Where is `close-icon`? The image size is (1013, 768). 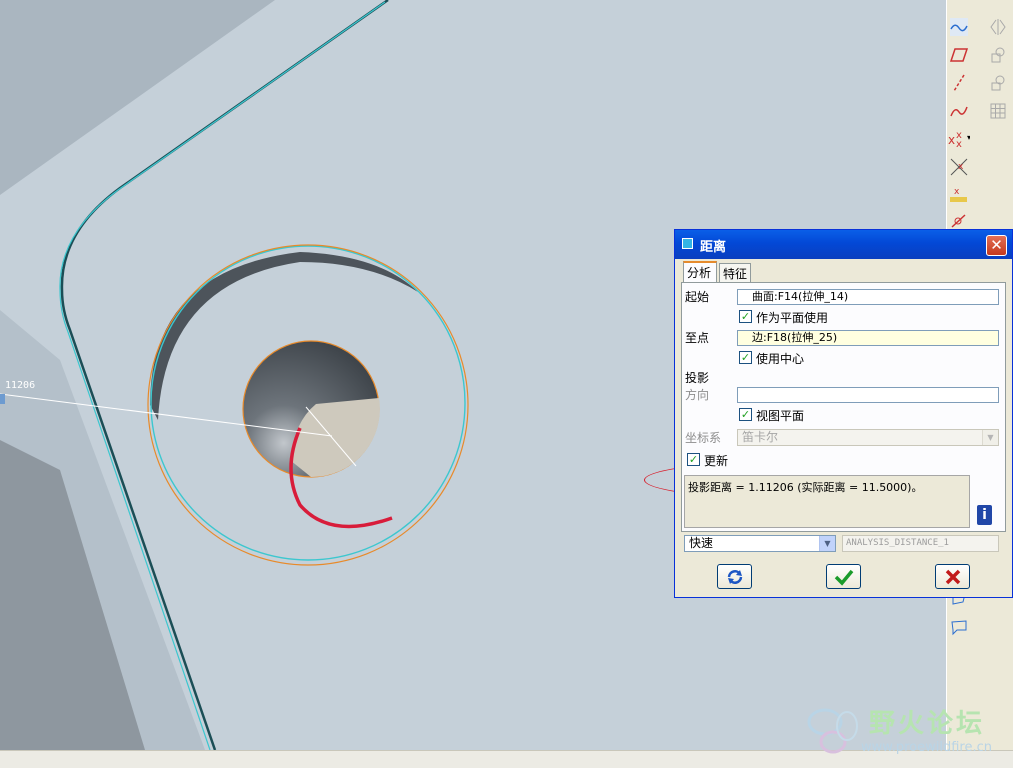
close-icon is located at coordinates (952, 576).